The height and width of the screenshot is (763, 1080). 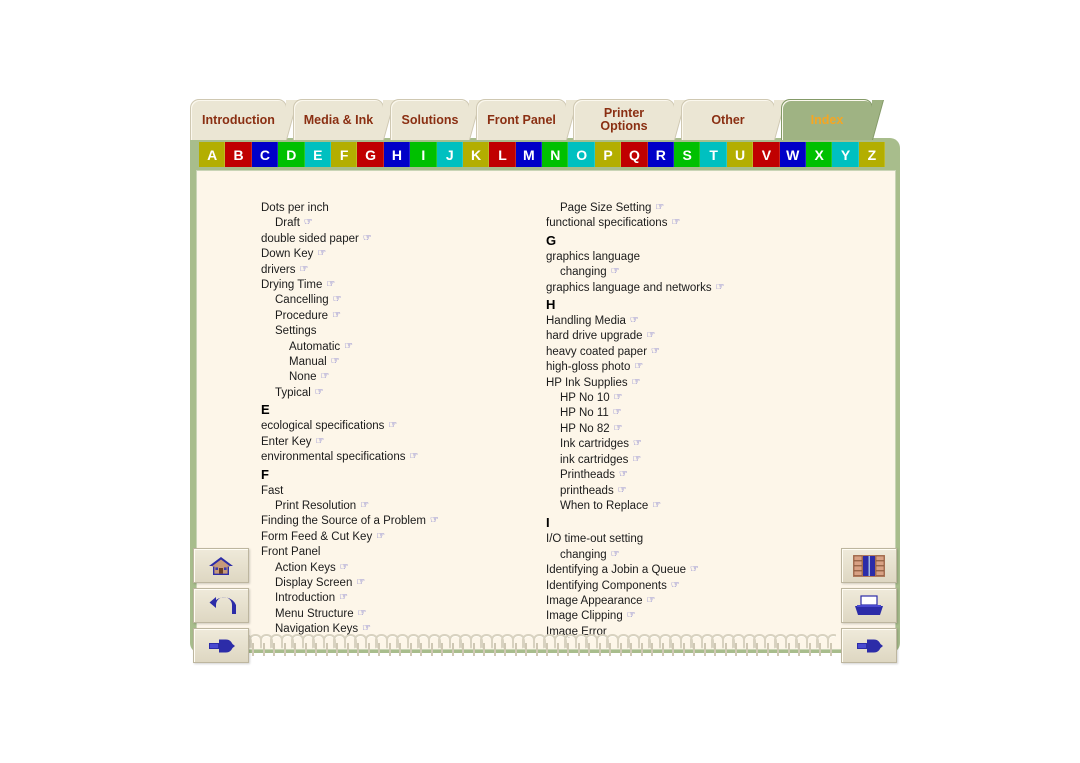 I want to click on index-entry: Introduction ☞, so click(x=397, y=598).